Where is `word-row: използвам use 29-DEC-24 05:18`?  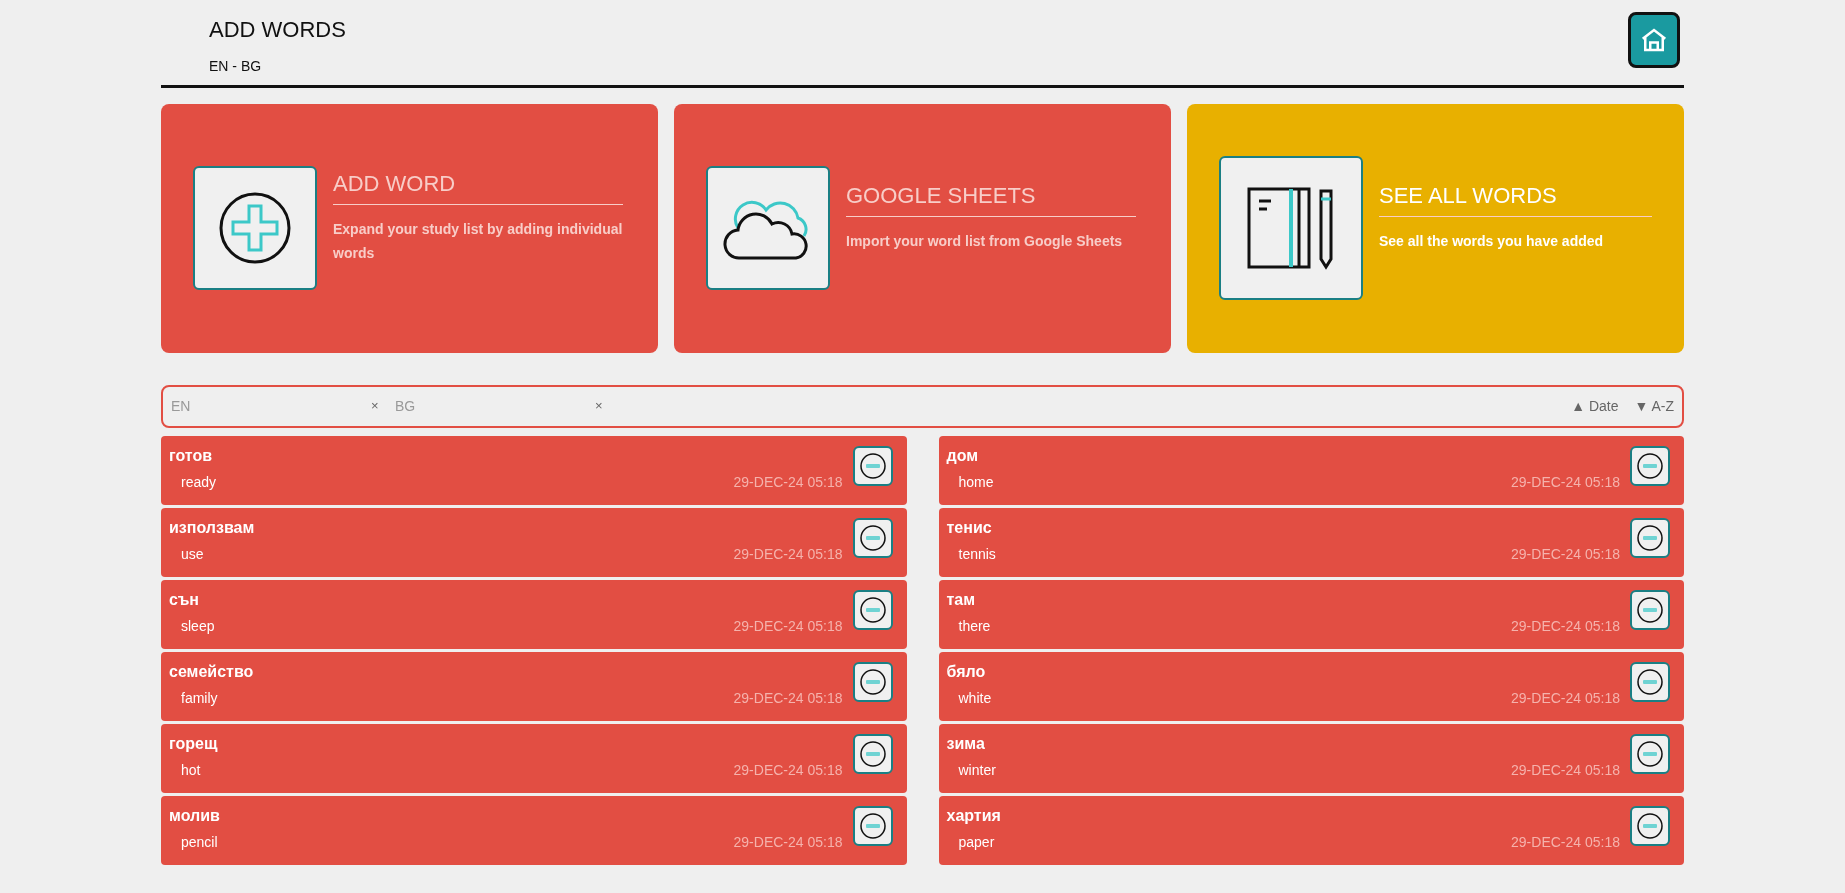
word-row: използвам use 29-DEC-24 05:18 is located at coordinates (534, 542).